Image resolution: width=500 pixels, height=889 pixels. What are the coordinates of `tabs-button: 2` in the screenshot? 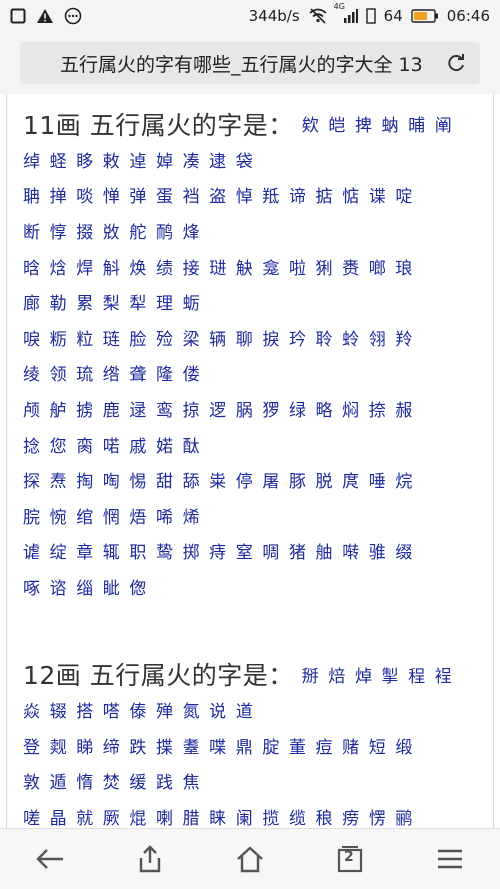 It's located at (350, 859).